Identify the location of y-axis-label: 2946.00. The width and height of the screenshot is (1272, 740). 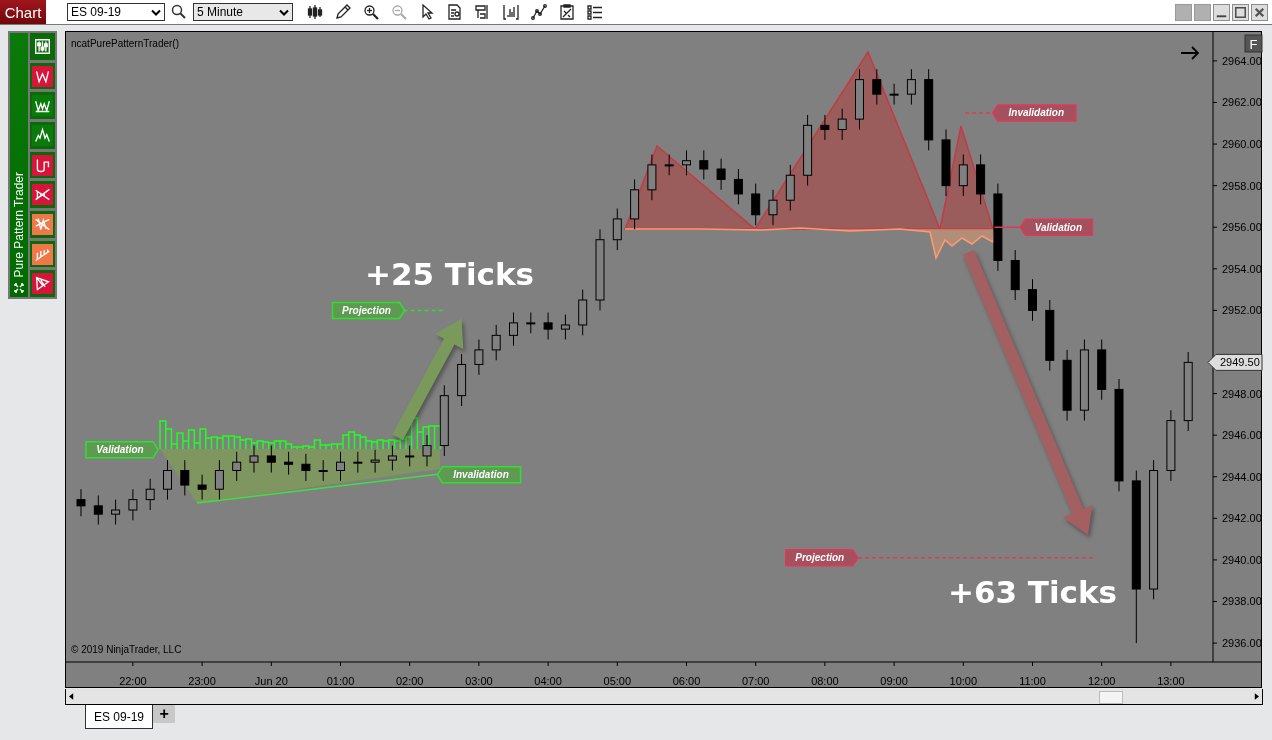
(1242, 435).